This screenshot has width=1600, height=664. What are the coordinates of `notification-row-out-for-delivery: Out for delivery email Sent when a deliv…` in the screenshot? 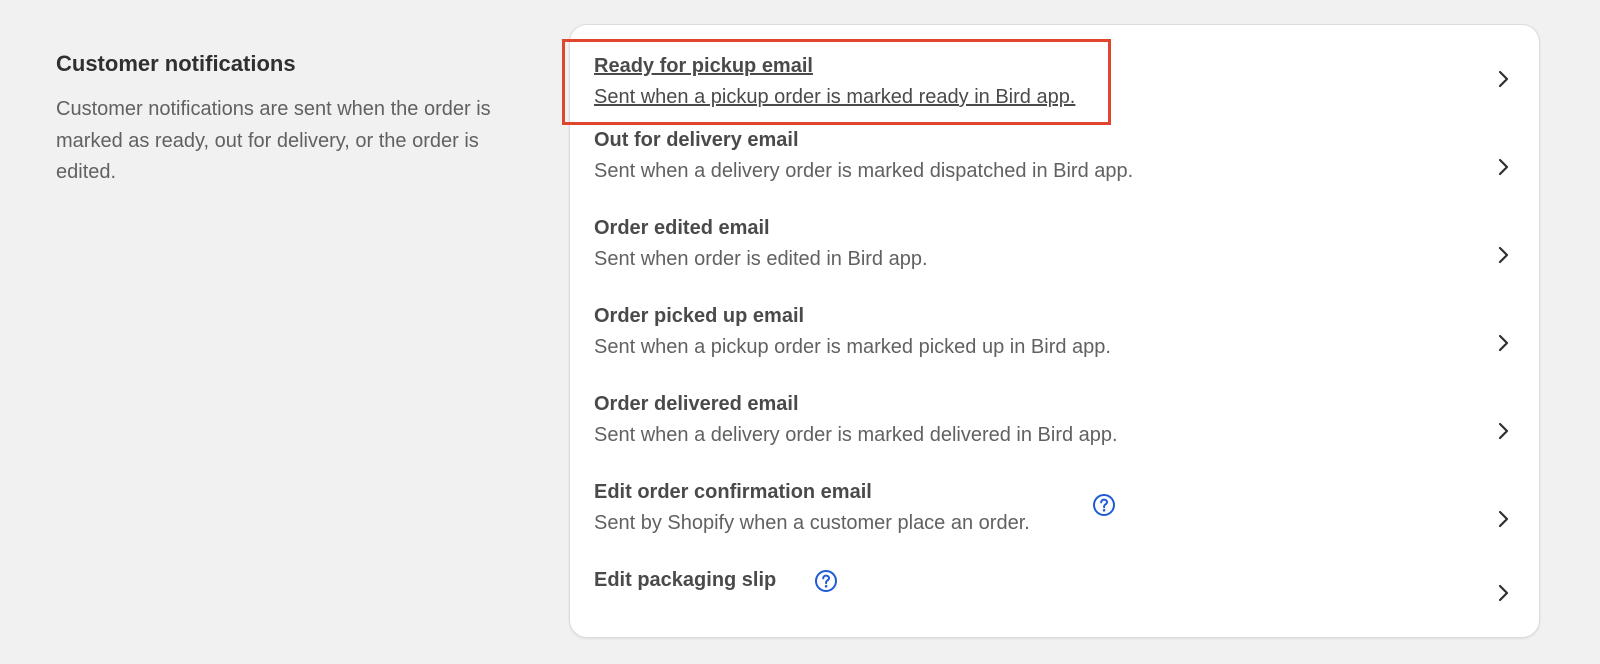 It's located at (1054, 157).